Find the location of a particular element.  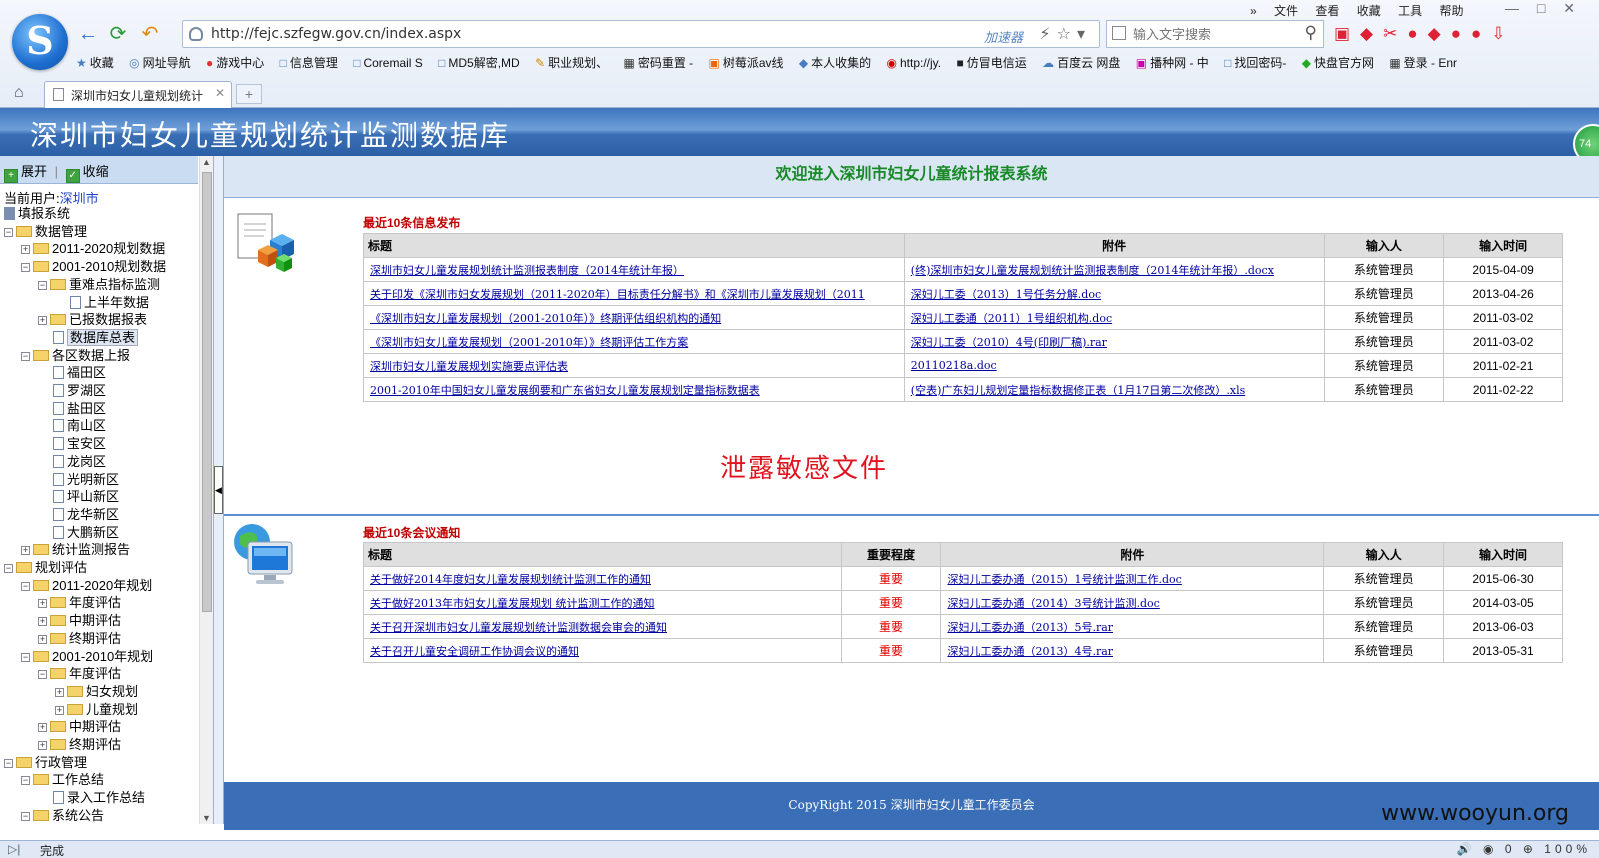

tree-item: − 年度评估 is located at coordinates (79, 673).